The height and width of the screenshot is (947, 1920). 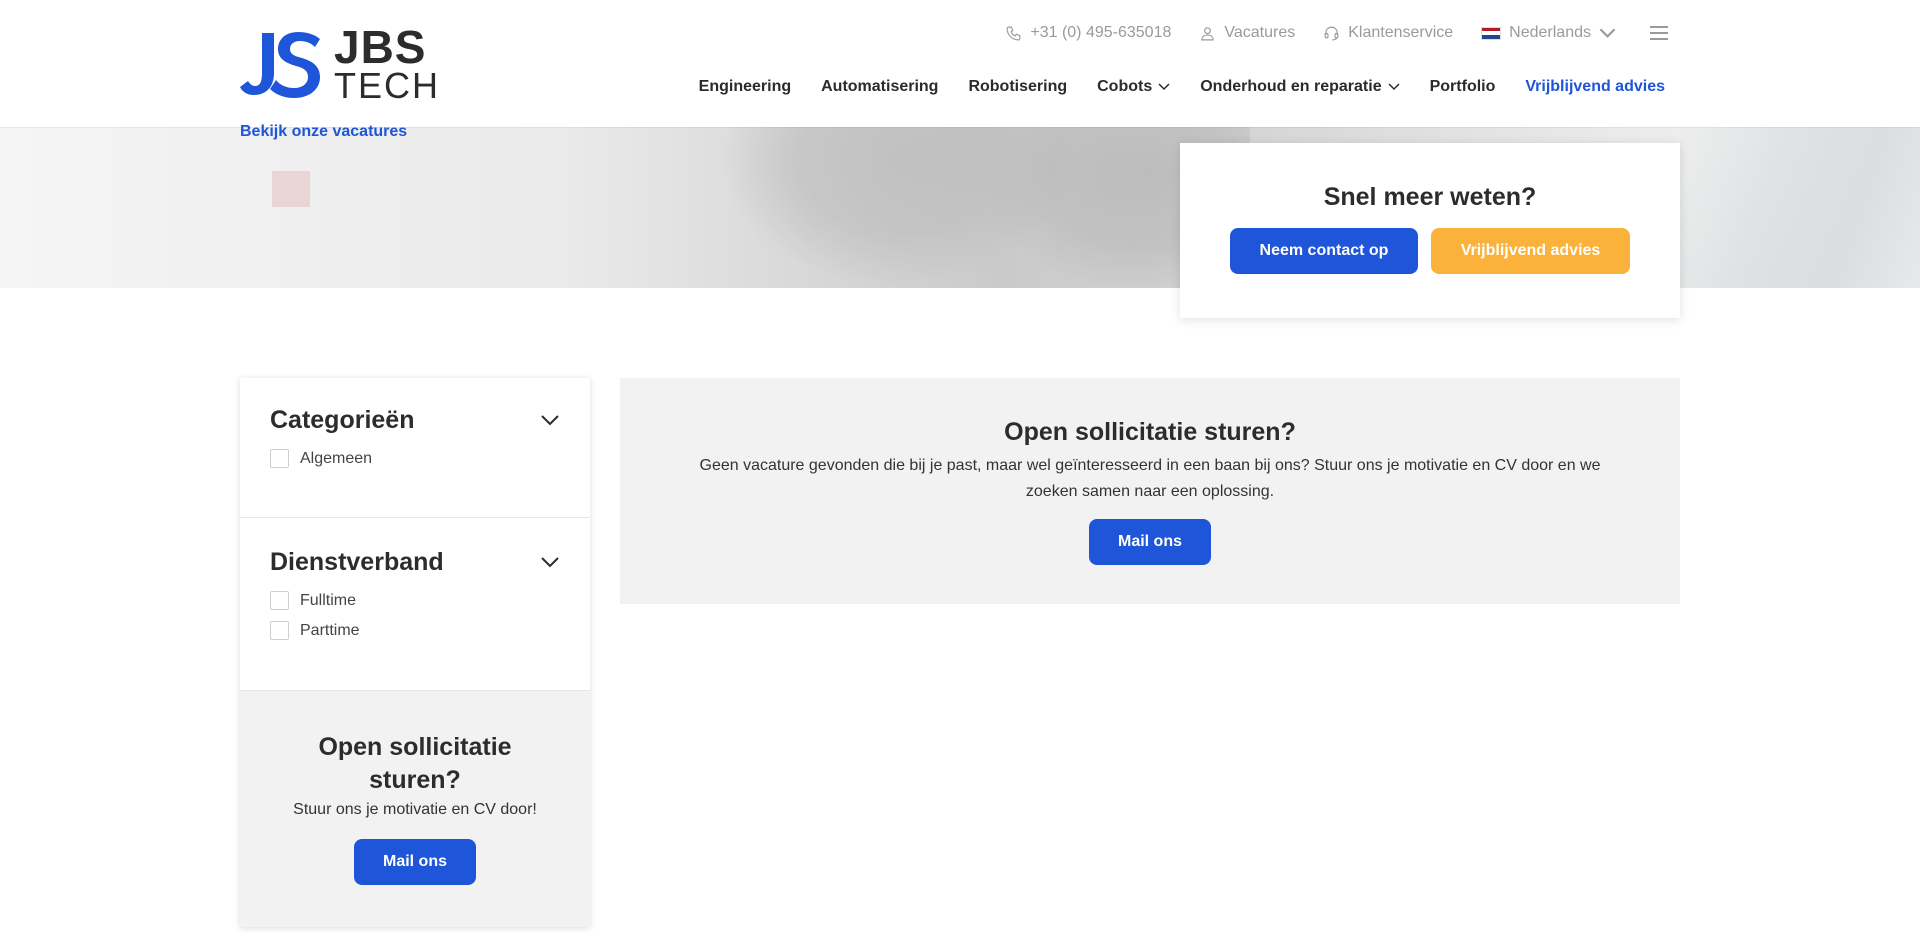 I want to click on headset-icon, so click(x=1331, y=33).